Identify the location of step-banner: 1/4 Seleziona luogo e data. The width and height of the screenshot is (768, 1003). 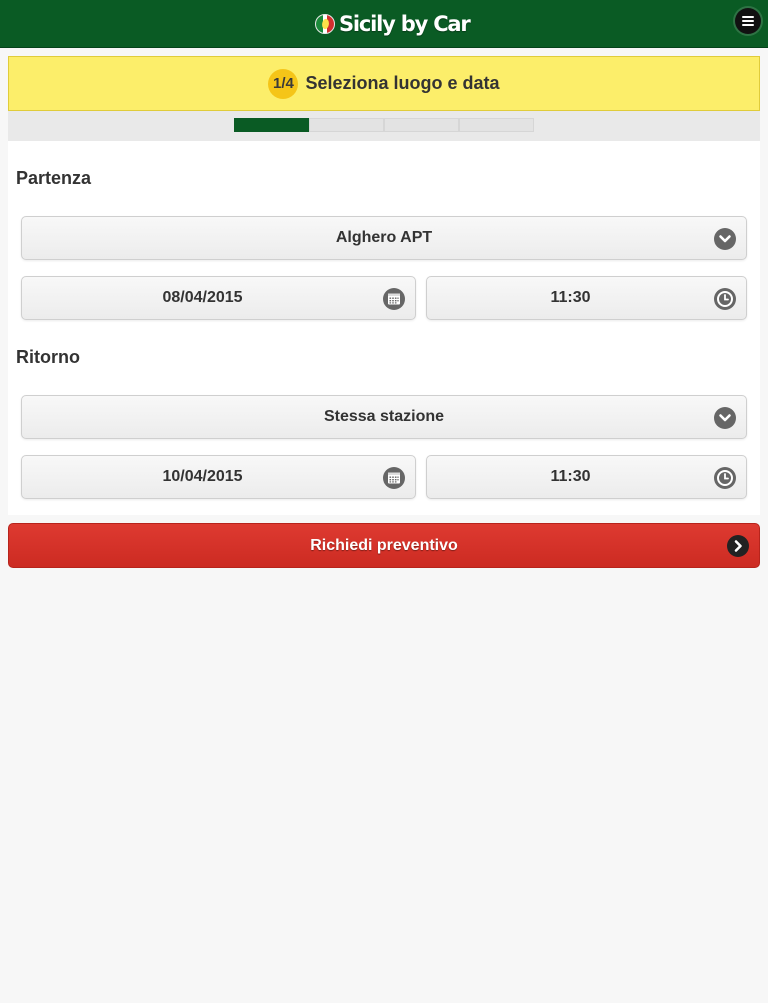
(384, 83).